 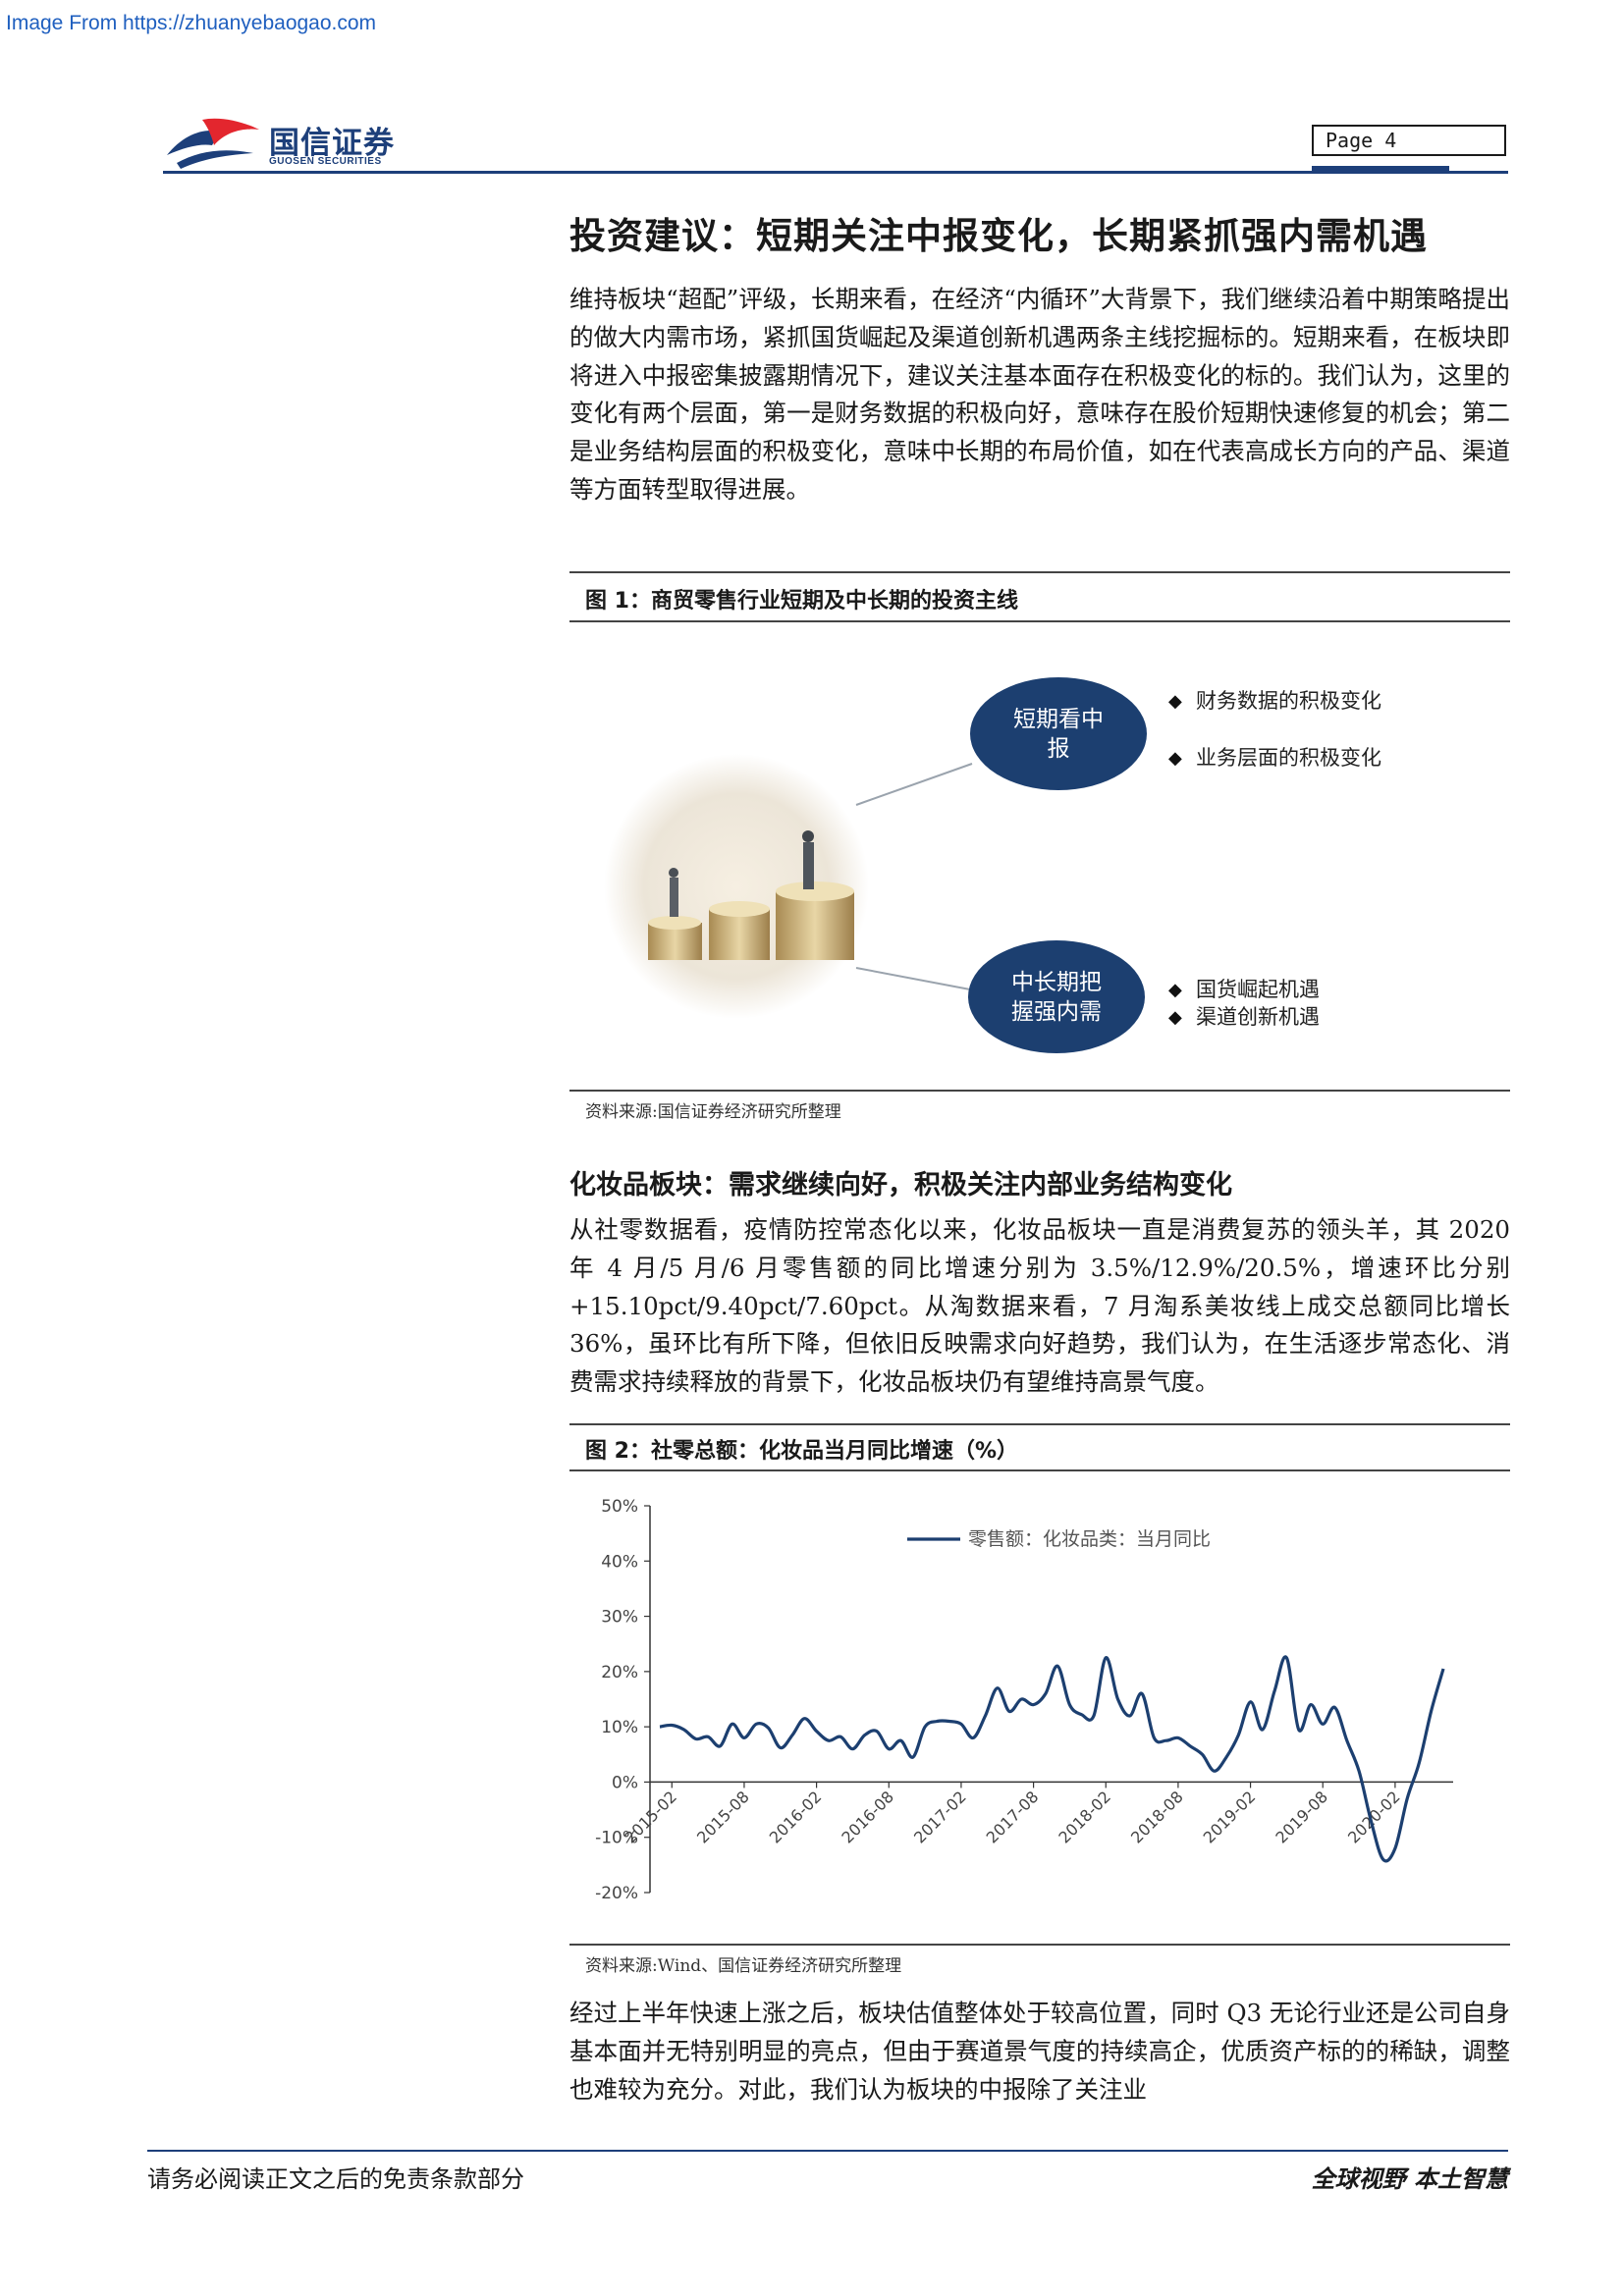 I want to click on x-tick-label: 2018-08, so click(x=1157, y=1818).